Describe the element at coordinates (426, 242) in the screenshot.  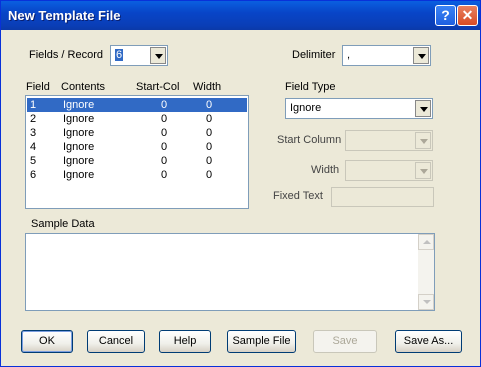
I see `scroll-up-icon` at that location.